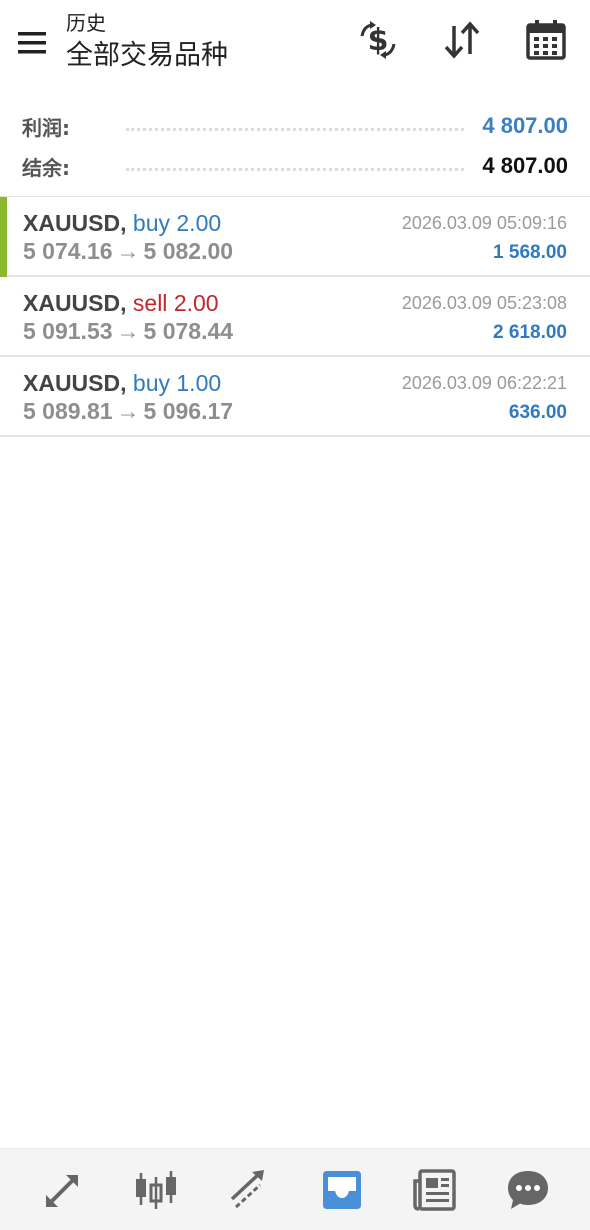 The image size is (590, 1230). I want to click on deal-header: XAUUSD, sell 2.00, so click(121, 303).